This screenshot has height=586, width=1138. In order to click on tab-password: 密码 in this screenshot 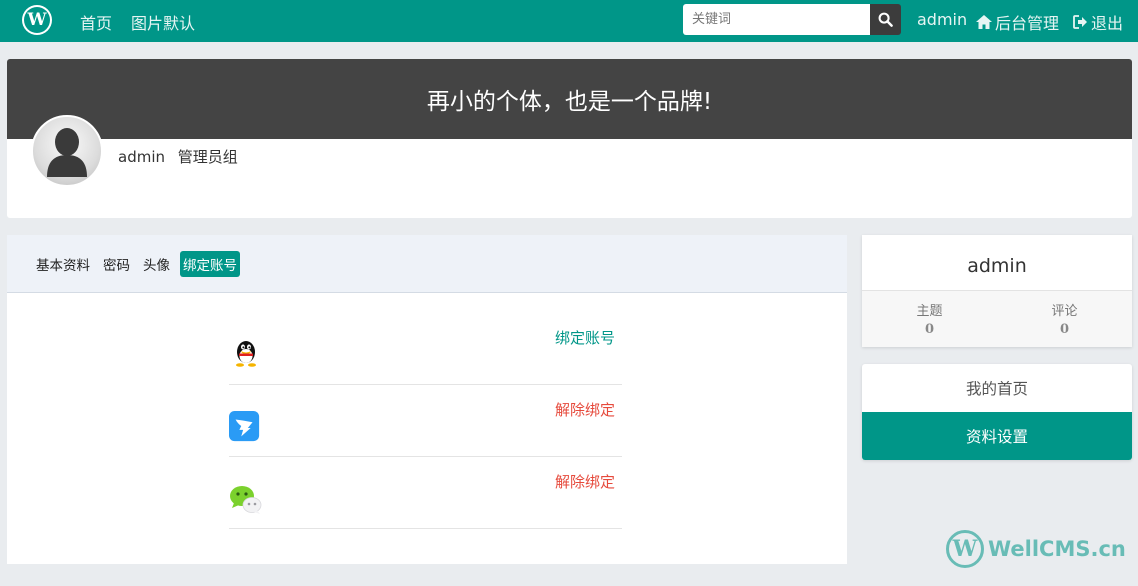, I will do `click(116, 264)`.